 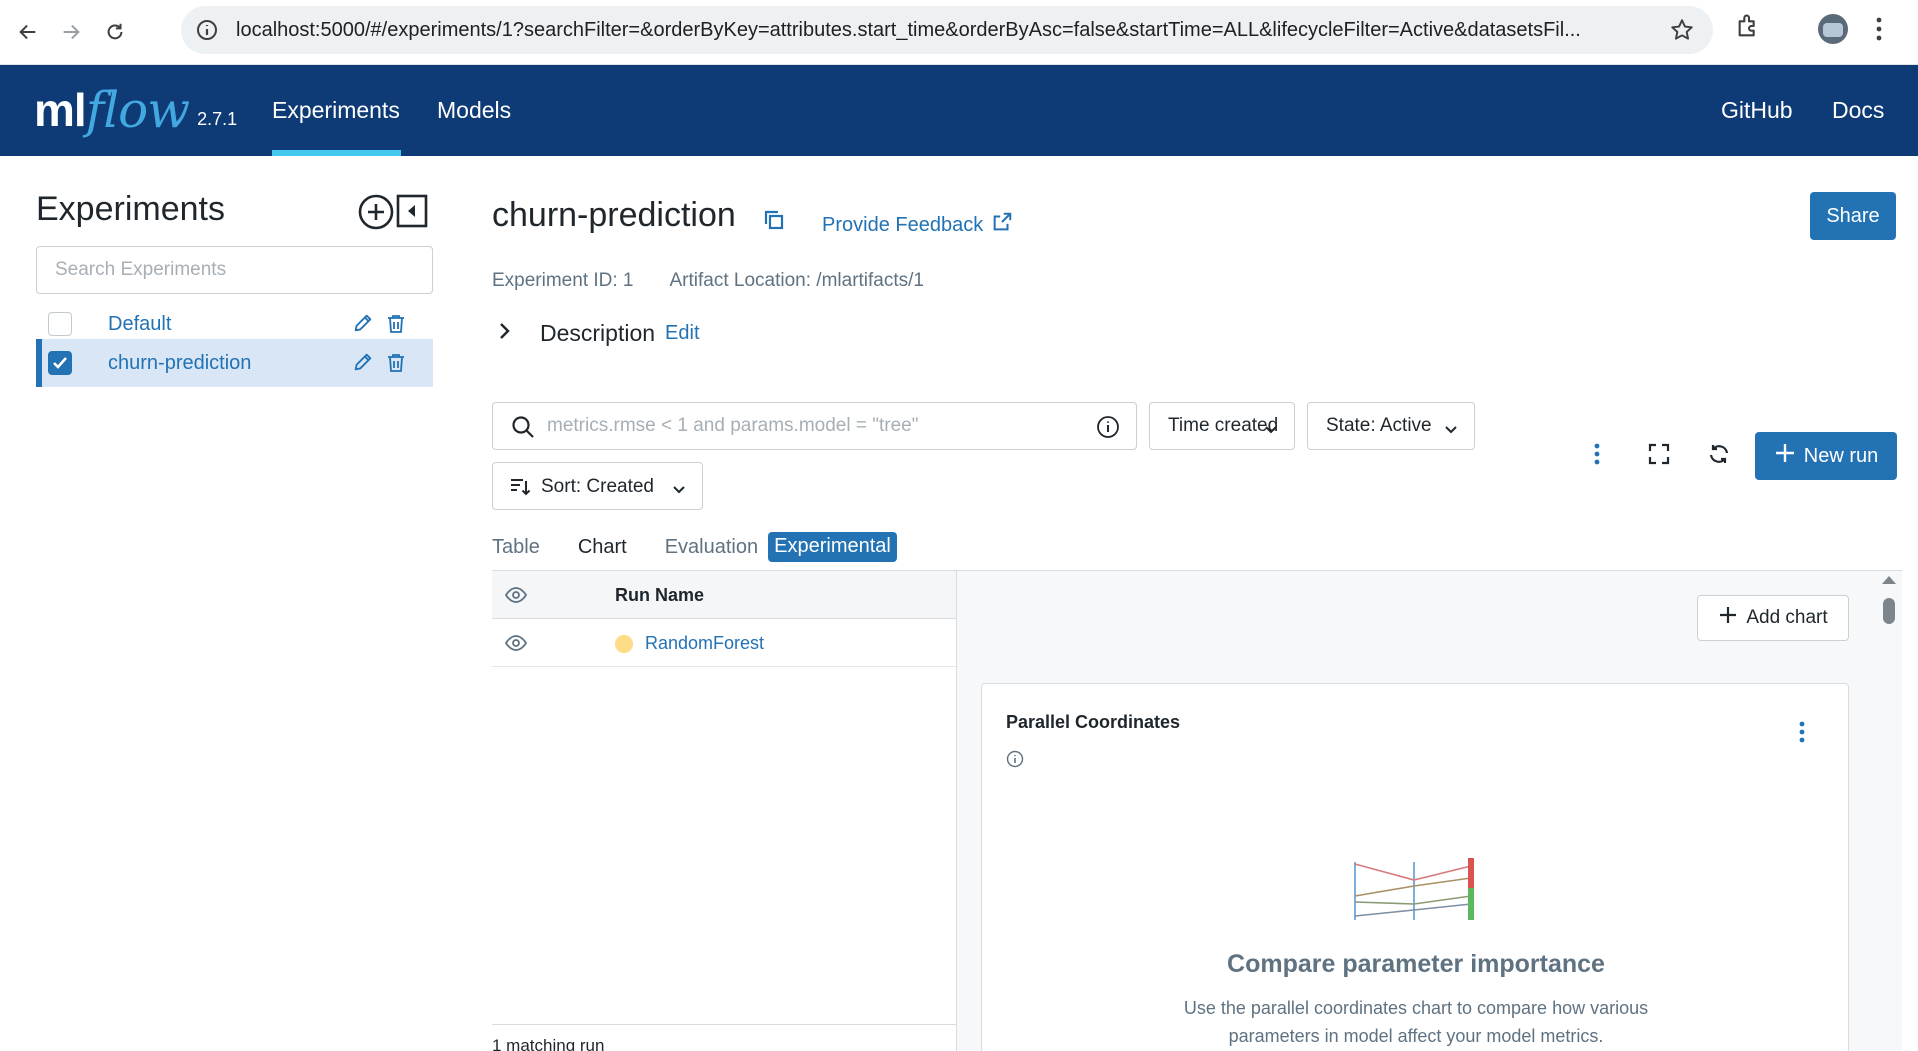 What do you see at coordinates (516, 552) in the screenshot?
I see `tab-table: Table` at bounding box center [516, 552].